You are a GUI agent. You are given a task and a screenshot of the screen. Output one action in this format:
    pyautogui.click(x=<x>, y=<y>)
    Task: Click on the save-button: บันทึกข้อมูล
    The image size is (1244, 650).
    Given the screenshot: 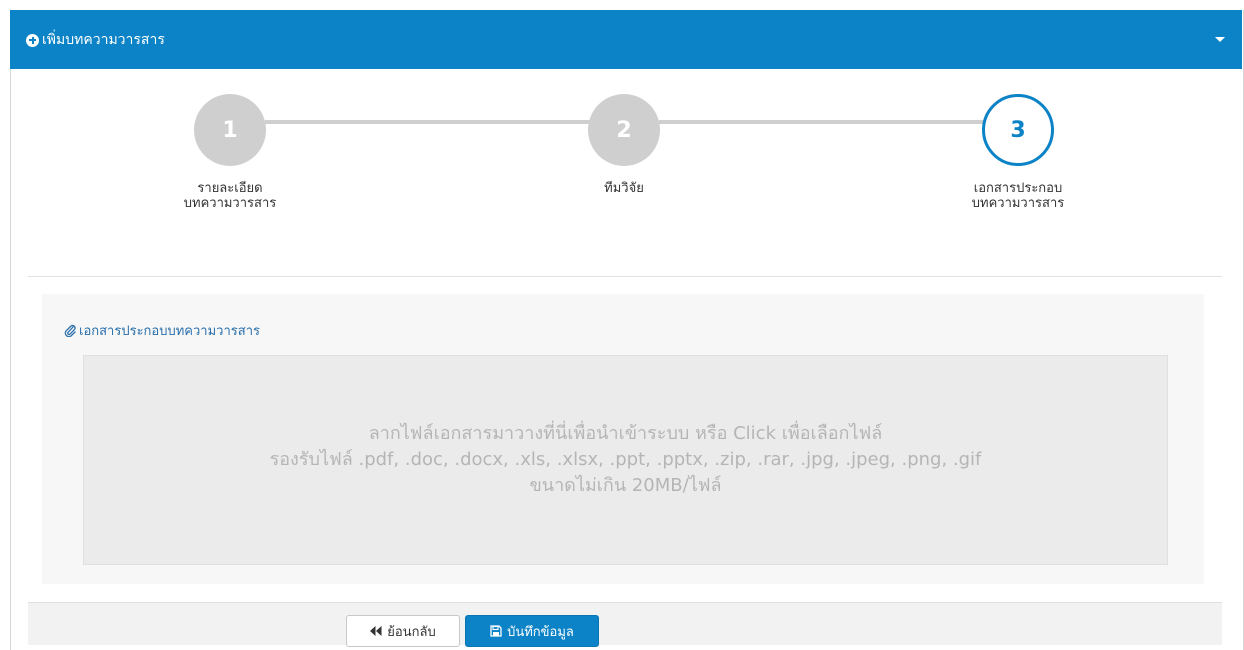 What is the action you would take?
    pyautogui.click(x=532, y=631)
    